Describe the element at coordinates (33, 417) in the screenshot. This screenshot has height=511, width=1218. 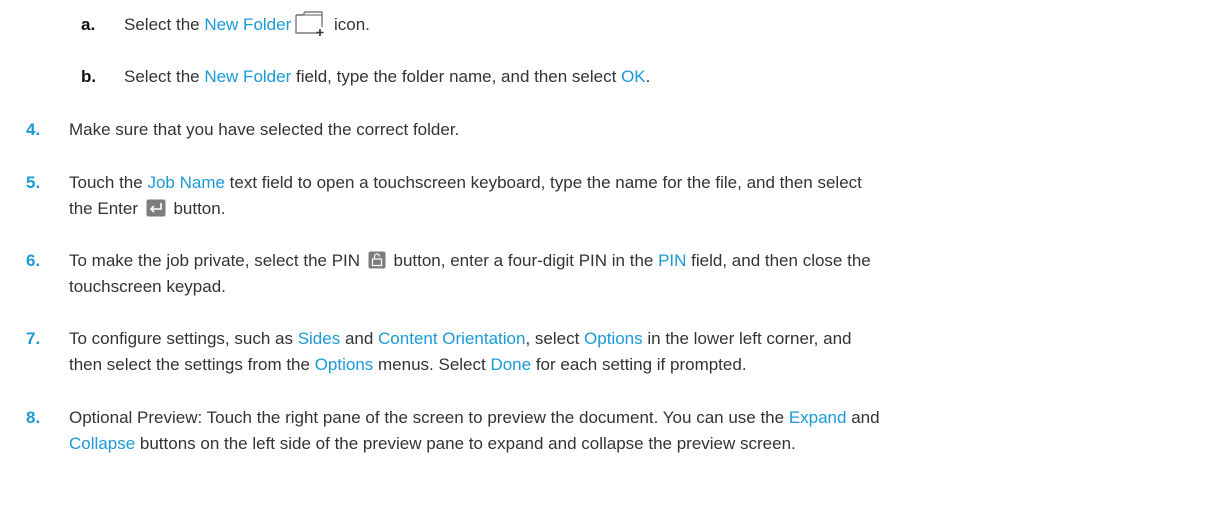
I see `step-number: 8.` at that location.